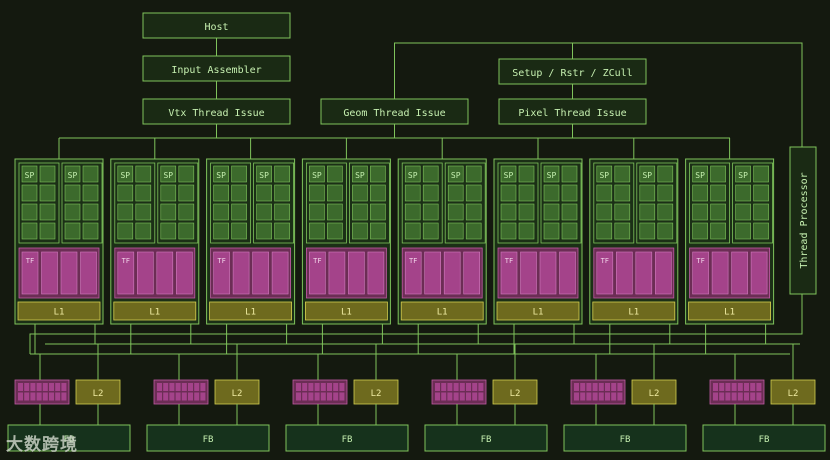 The image size is (830, 460). I want to click on pixel-thread-issue-label: Pixel Thread Issue, so click(572, 113).